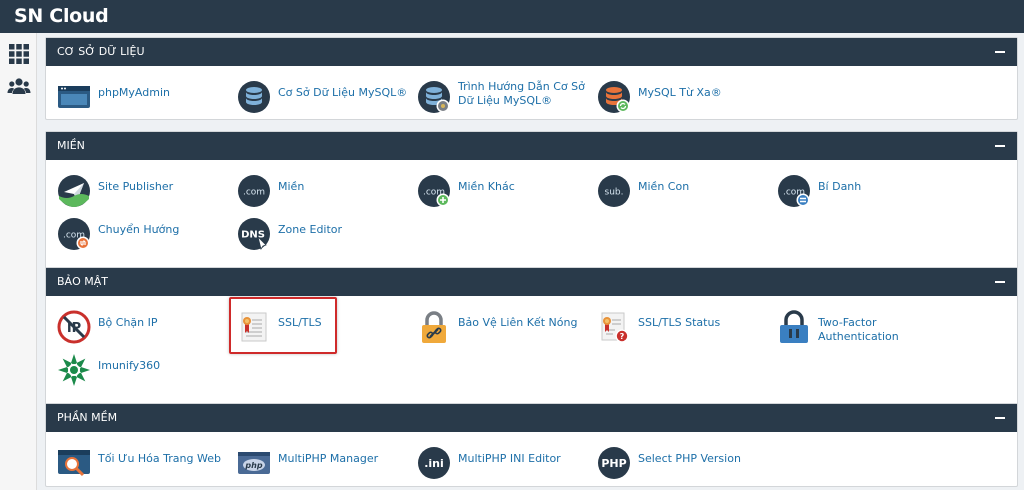  What do you see at coordinates (136, 186) in the screenshot?
I see `item-label: Site Publisher` at bounding box center [136, 186].